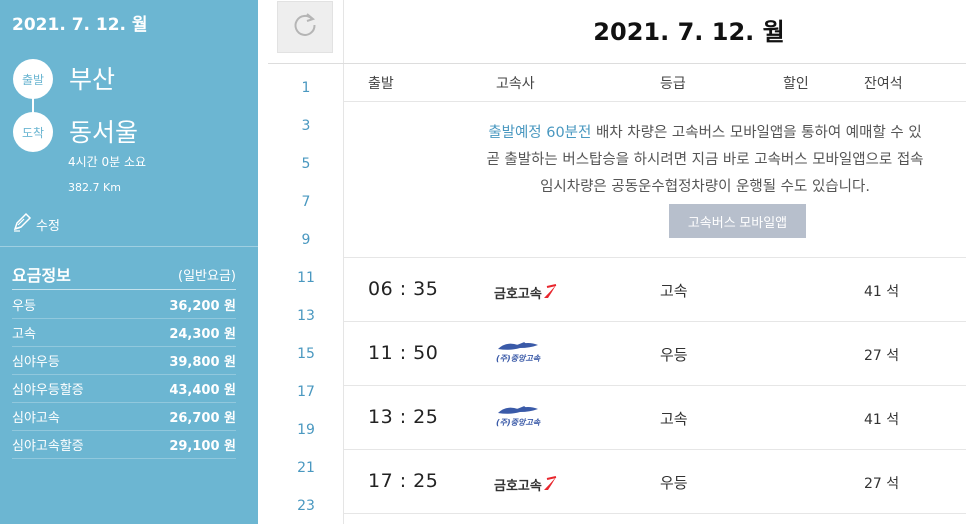 The image size is (966, 524). Describe the element at coordinates (202, 418) in the screenshot. I see `fare-price: 26,700 원` at that location.